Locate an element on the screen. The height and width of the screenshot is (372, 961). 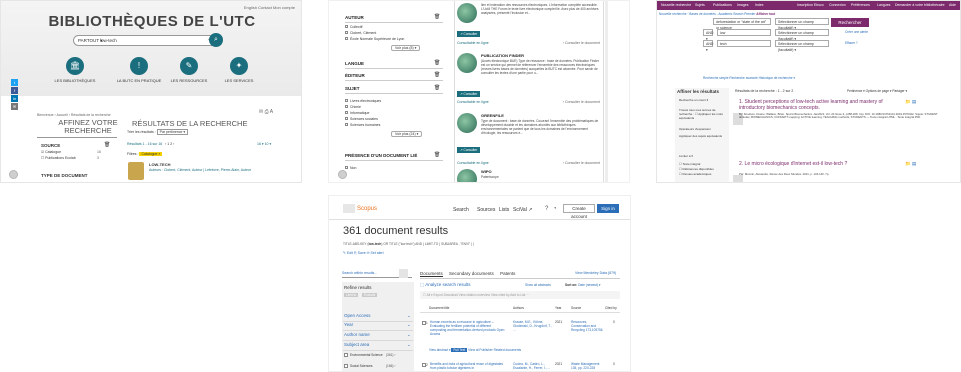
show-more-button: Voir plus (24) ▾ is located at coordinates (407, 134).